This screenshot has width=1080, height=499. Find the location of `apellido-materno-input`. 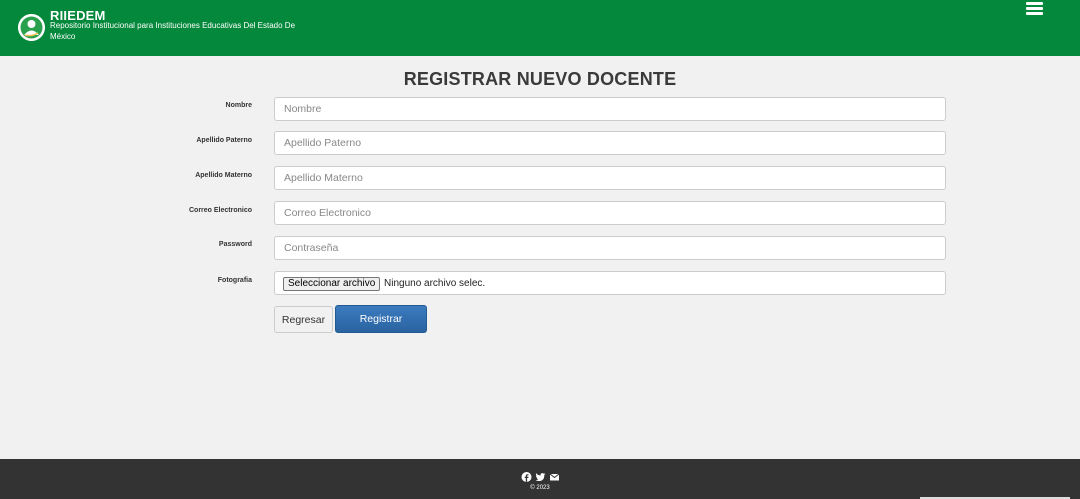

apellido-materno-input is located at coordinates (610, 178).